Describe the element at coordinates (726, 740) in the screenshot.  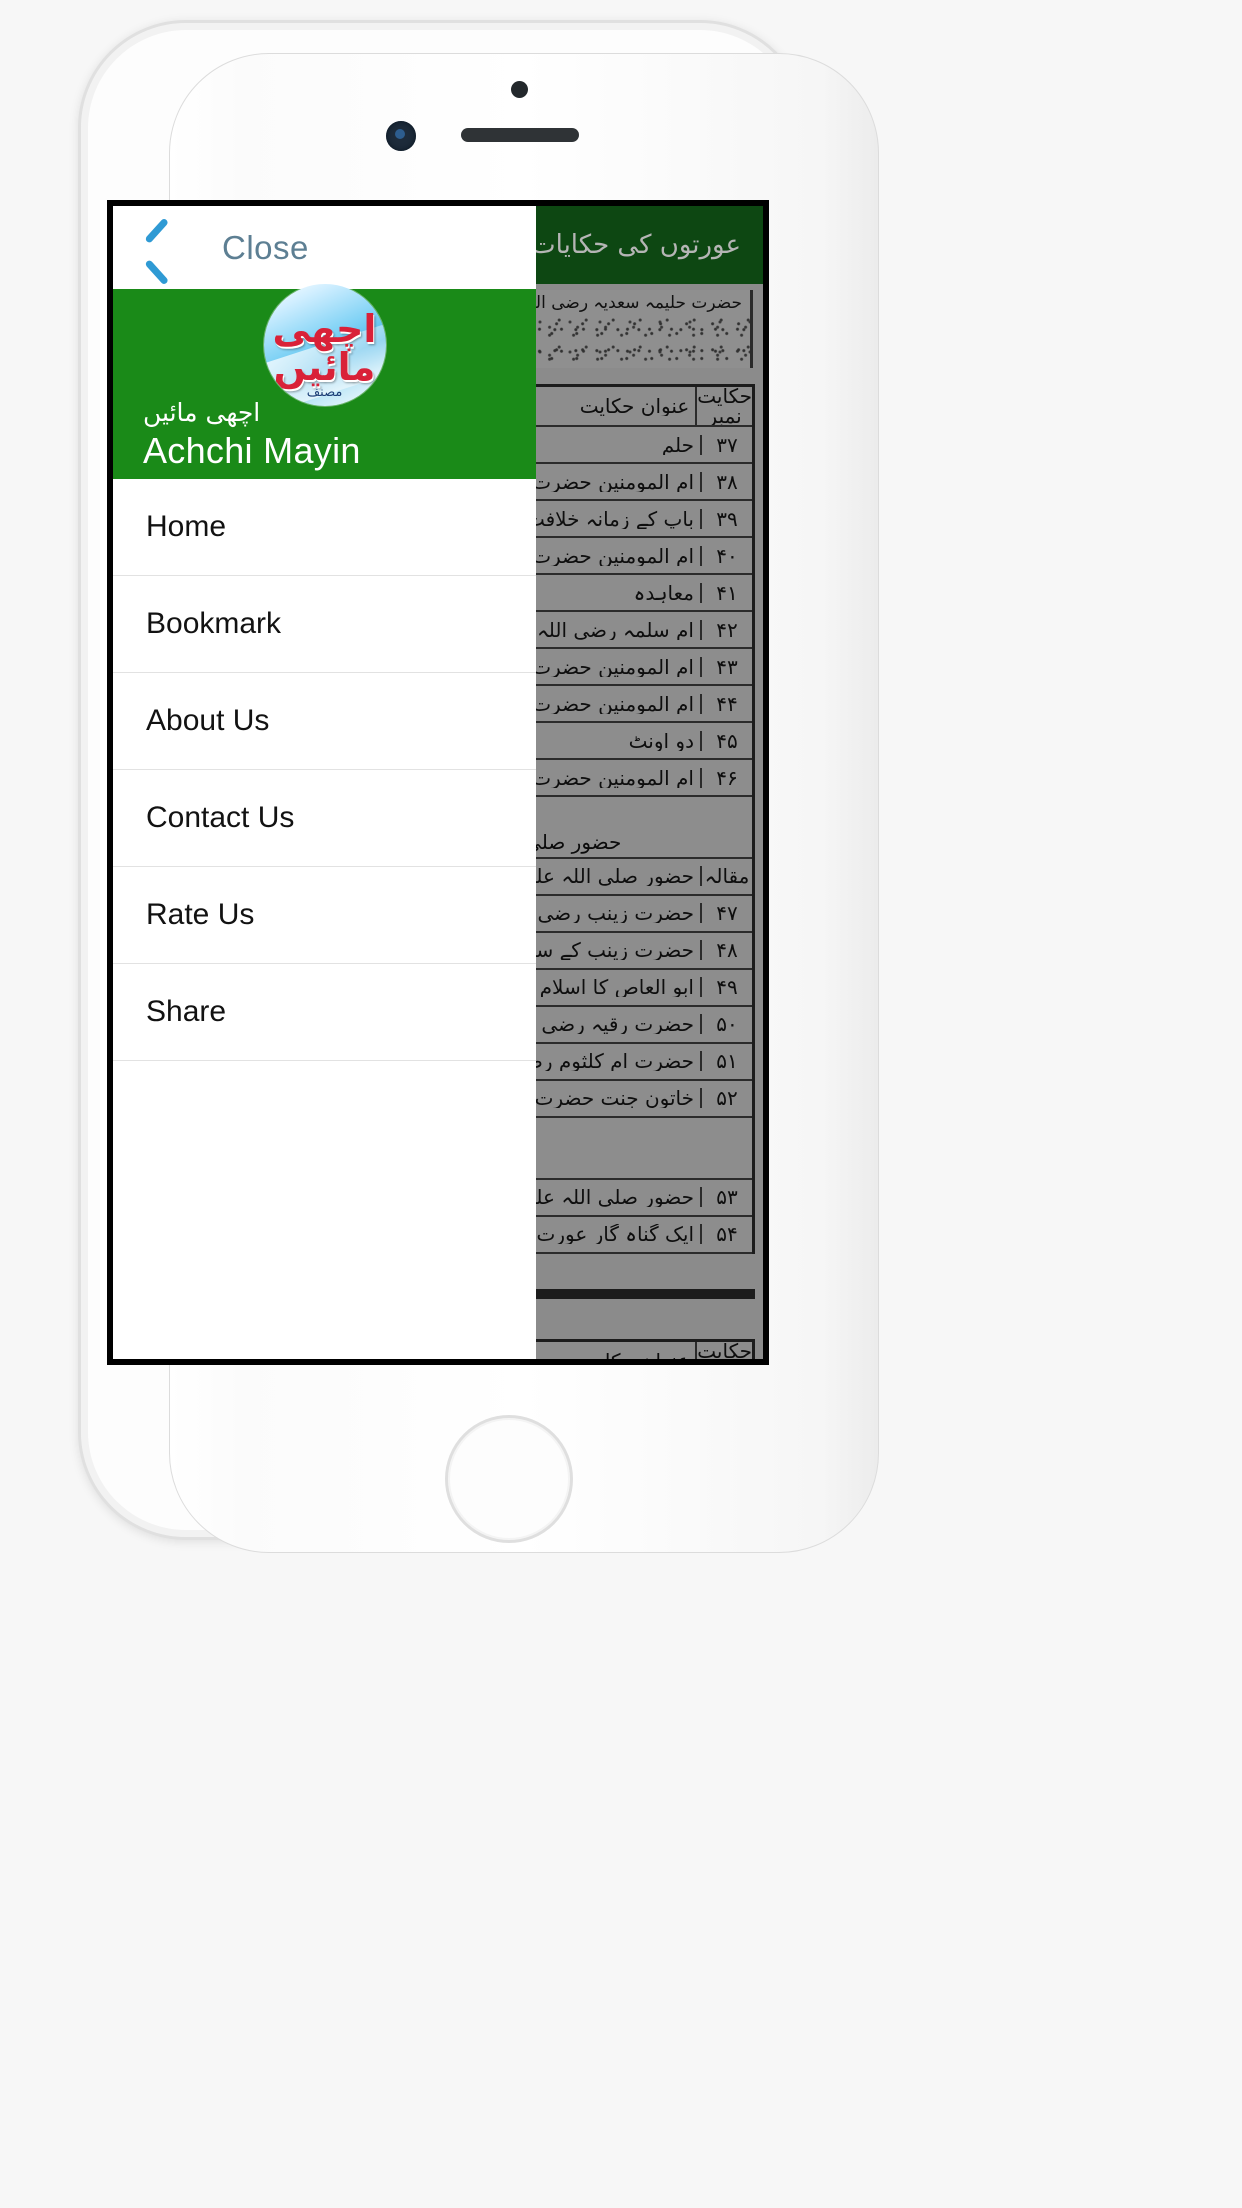
I see `toc-row-number: ۴۵` at that location.